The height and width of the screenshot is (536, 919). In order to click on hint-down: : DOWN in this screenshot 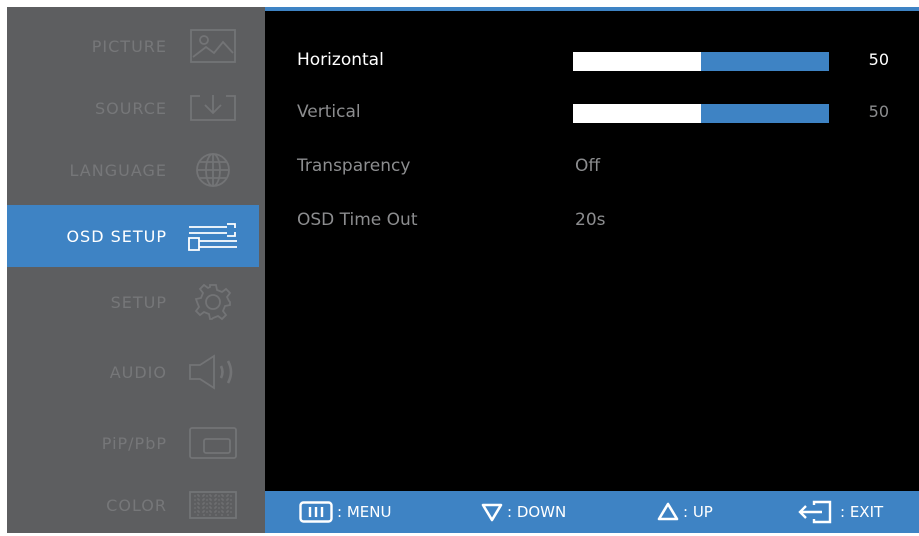, I will do `click(523, 512)`.